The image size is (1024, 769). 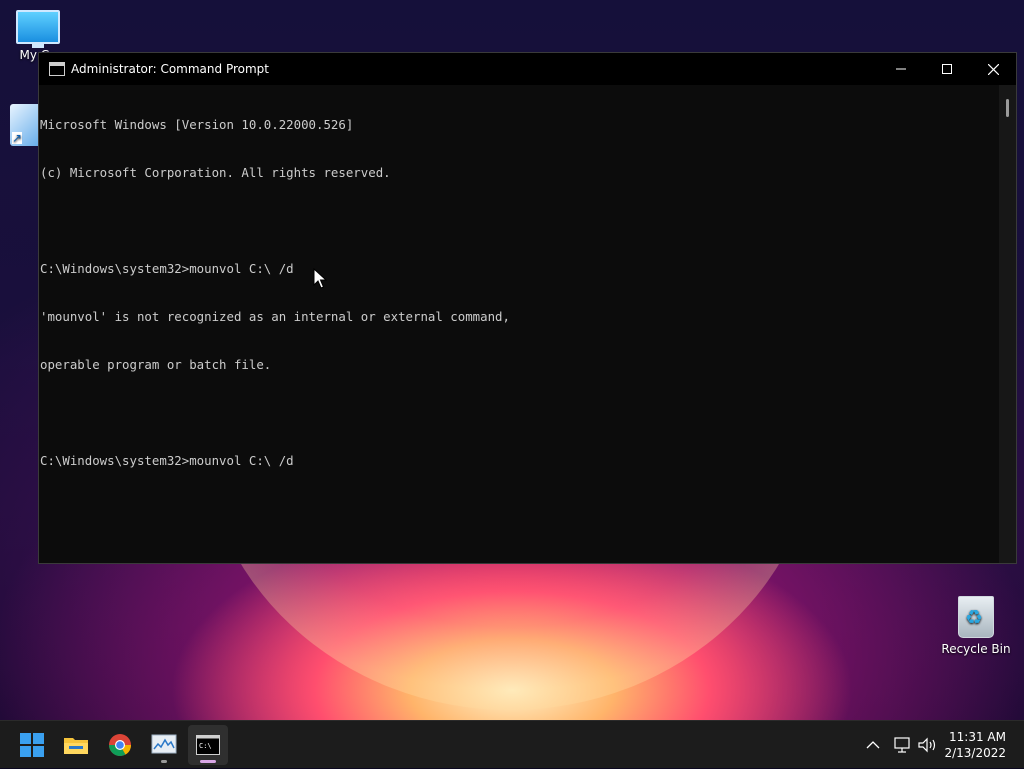 I want to click on svg-text: C:\, so click(x=205, y=746).